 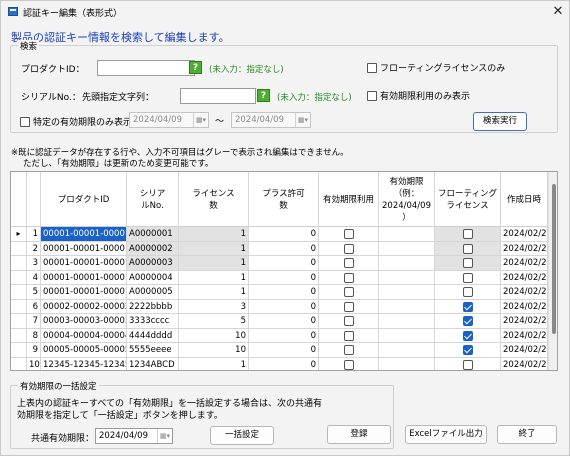 What do you see at coordinates (153, 234) in the screenshot?
I see `serial-cell: A0000001` at bounding box center [153, 234].